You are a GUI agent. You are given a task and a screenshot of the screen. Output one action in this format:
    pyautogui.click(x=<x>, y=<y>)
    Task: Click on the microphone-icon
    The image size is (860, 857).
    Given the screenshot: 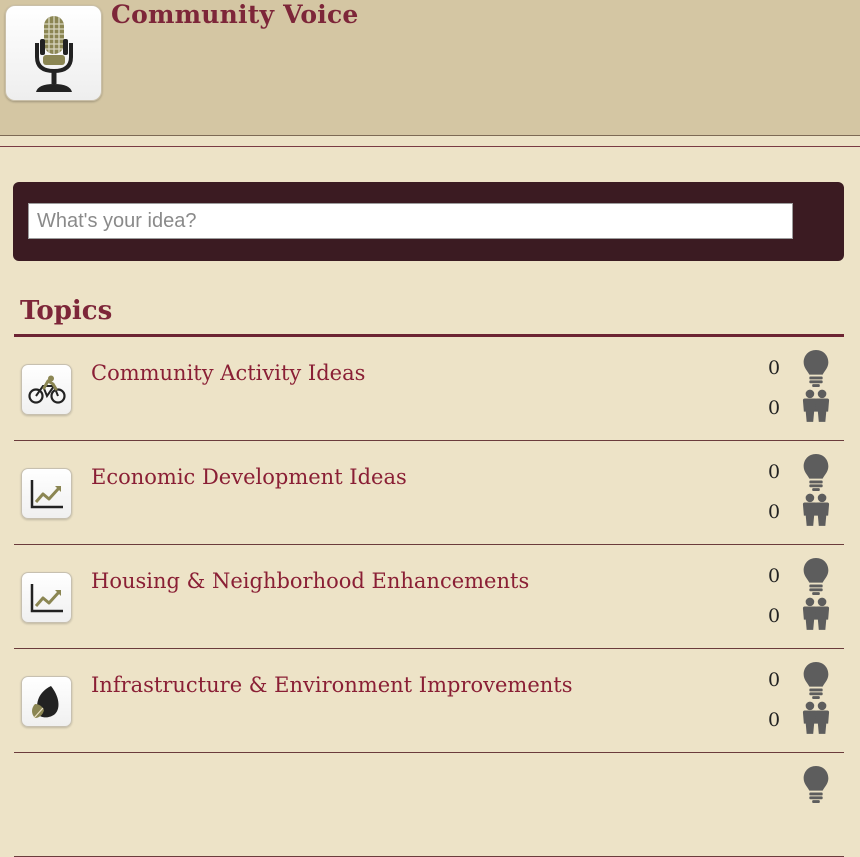 What is the action you would take?
    pyautogui.click(x=53, y=54)
    